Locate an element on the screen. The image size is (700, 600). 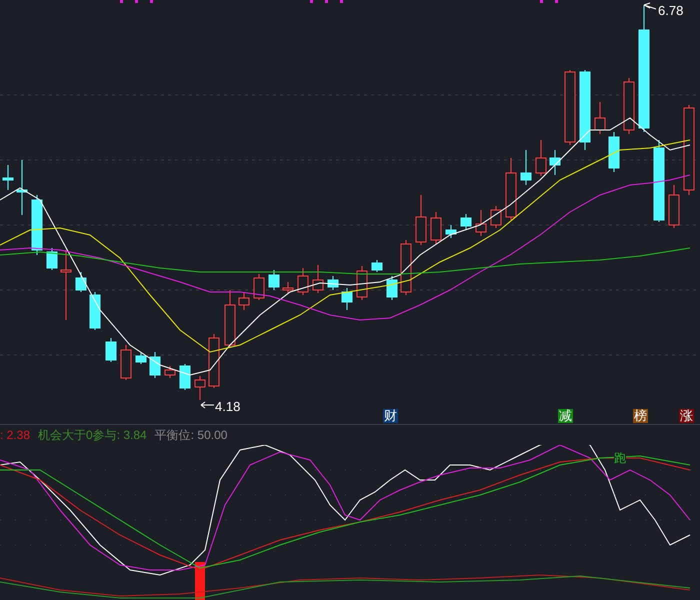
indicator-legend-text: : 2.38 is located at coordinates (15, 435).